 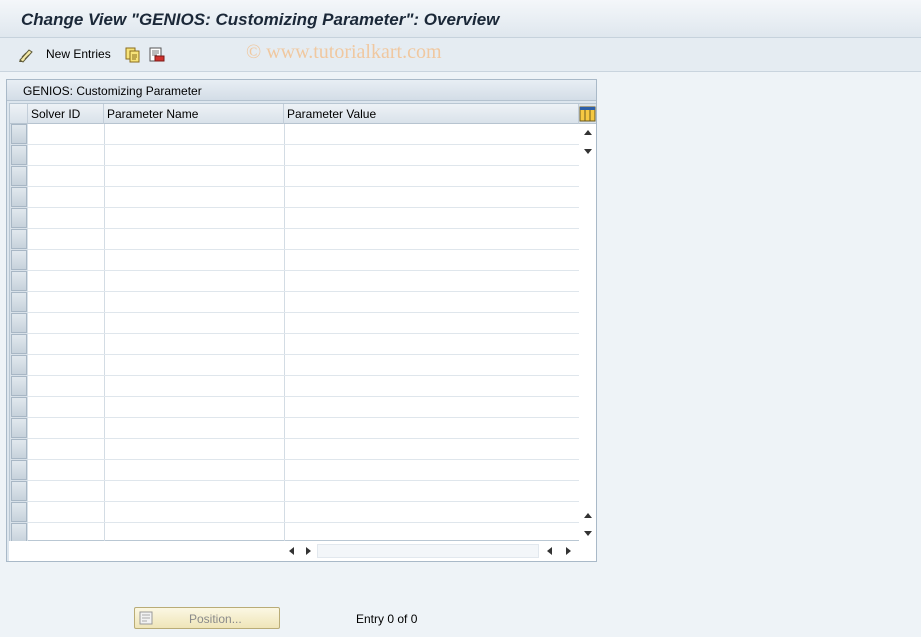 I want to click on page-down-icon, so click(x=588, y=151).